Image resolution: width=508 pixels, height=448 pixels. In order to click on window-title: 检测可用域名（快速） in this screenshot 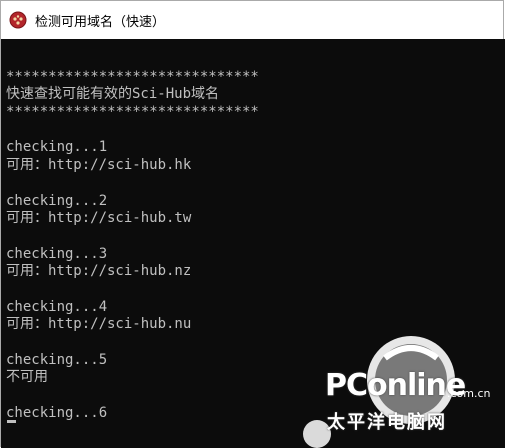, I will do `click(100, 22)`.